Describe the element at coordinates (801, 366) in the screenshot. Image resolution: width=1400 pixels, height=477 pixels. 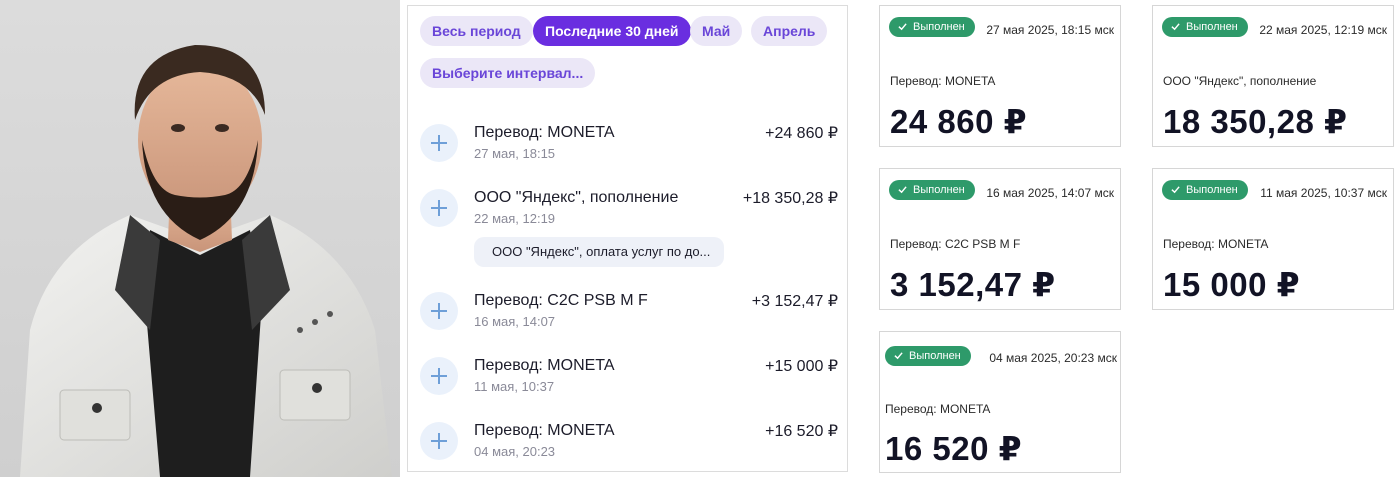
I see `transaction-amount: +15 000 ₽` at that location.